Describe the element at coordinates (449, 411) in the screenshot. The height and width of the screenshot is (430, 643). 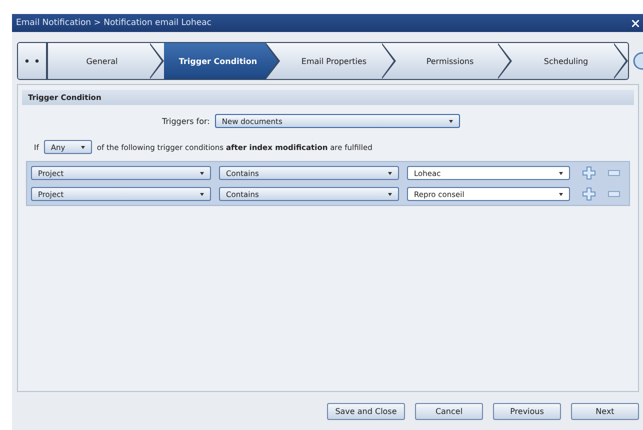
I see `footer-button: Cancel` at that location.